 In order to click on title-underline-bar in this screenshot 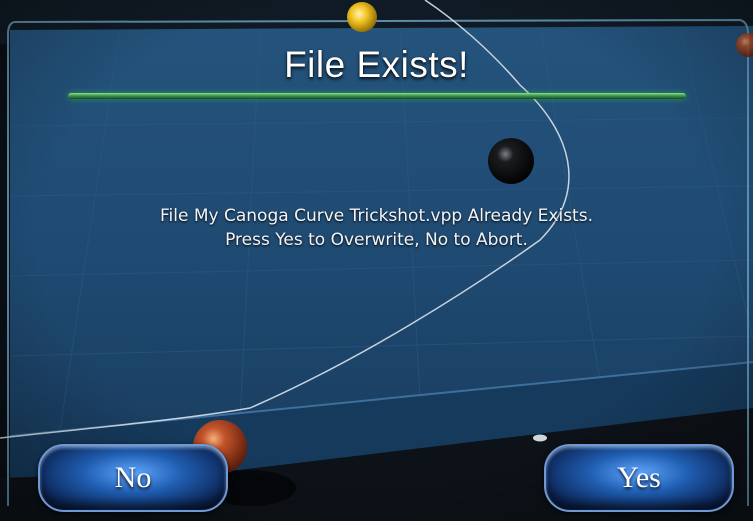, I will do `click(377, 96)`.